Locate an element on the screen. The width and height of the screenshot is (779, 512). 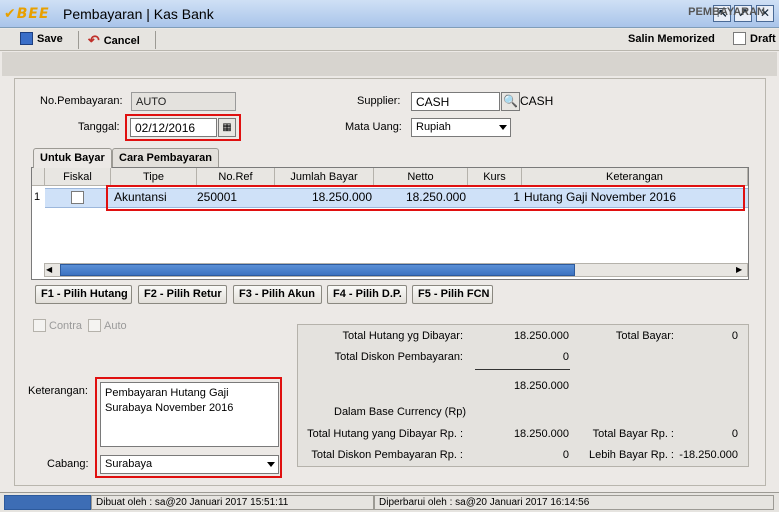
column-header-kurs: Kurs is located at coordinates (495, 177).